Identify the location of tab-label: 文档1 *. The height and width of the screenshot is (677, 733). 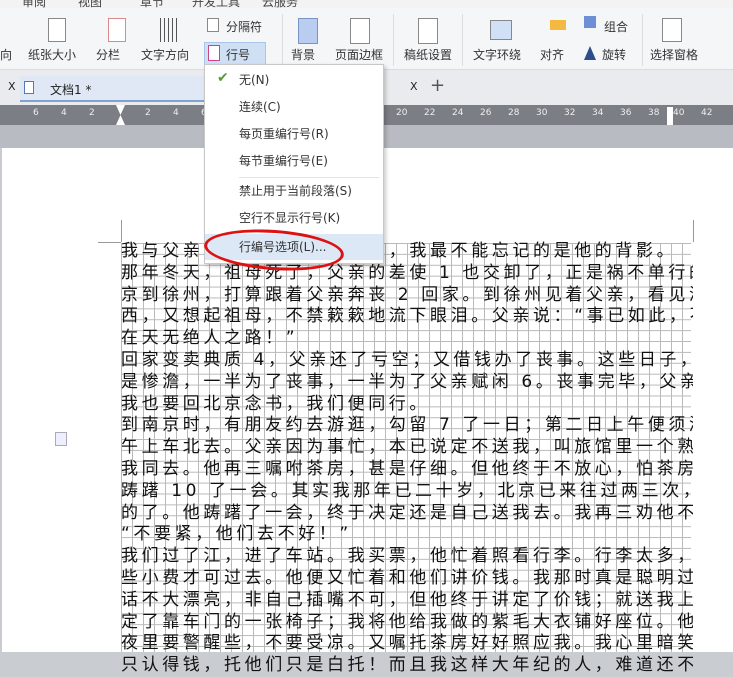
(71, 90).